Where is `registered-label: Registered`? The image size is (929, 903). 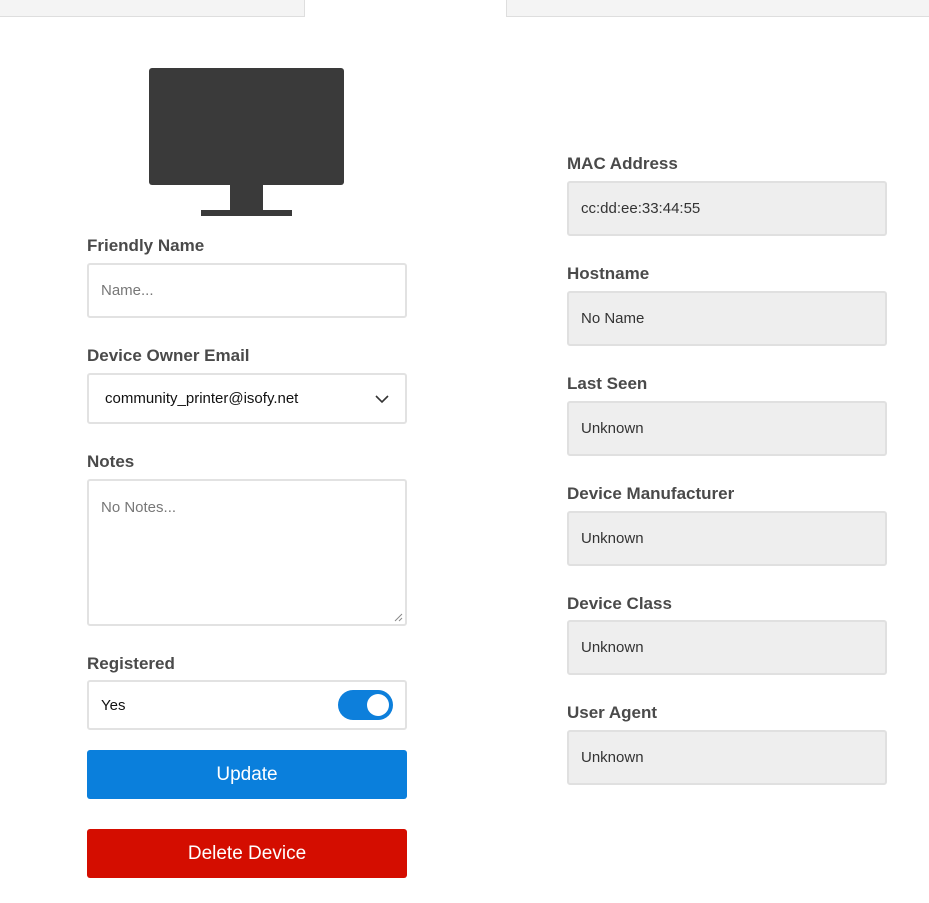 registered-label: Registered is located at coordinates (131, 663).